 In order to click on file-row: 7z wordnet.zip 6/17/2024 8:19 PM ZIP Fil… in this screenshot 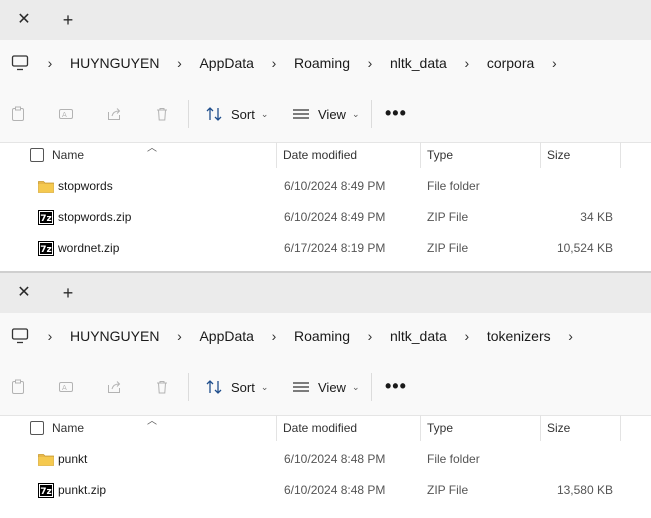, I will do `click(325, 248)`.